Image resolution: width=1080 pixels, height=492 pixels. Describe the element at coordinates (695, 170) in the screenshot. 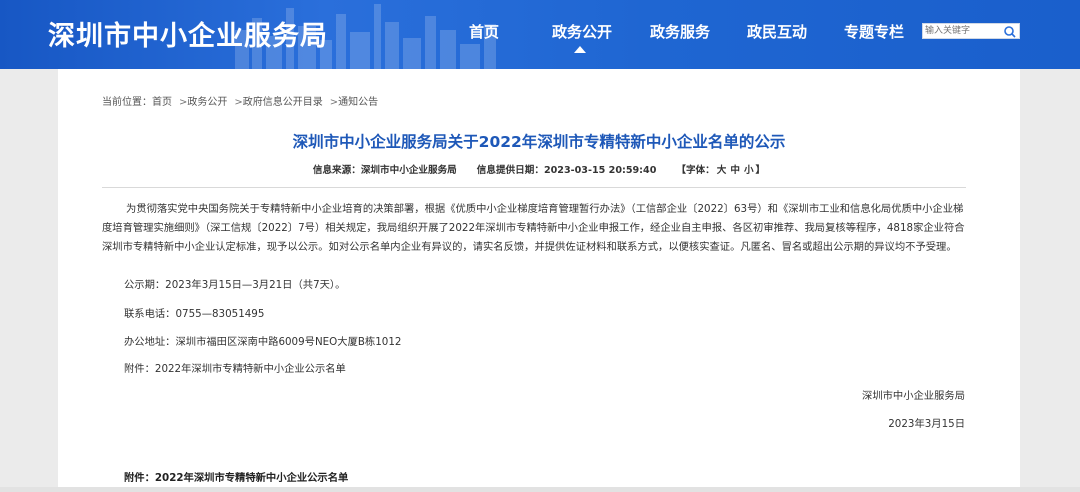

I see `font-size-open: 【字体：` at that location.